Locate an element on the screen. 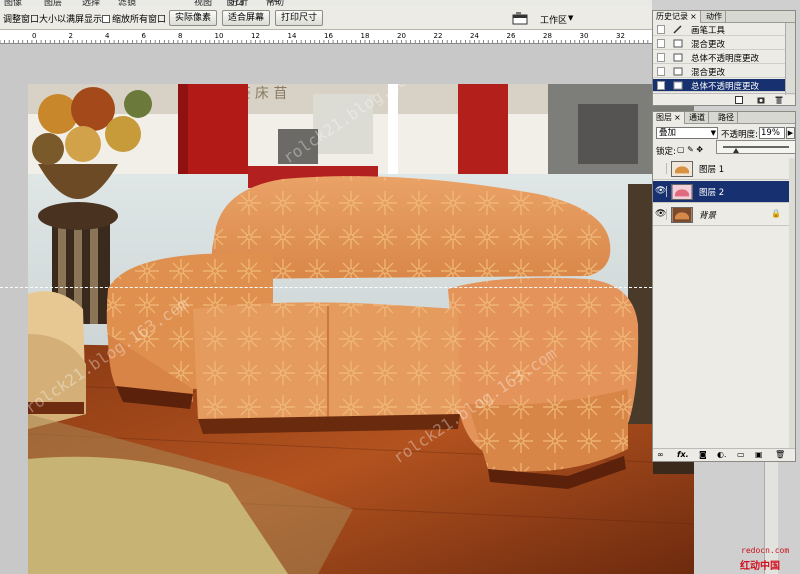 The width and height of the screenshot is (800, 574). layers-scrollbar is located at coordinates (792, 303).